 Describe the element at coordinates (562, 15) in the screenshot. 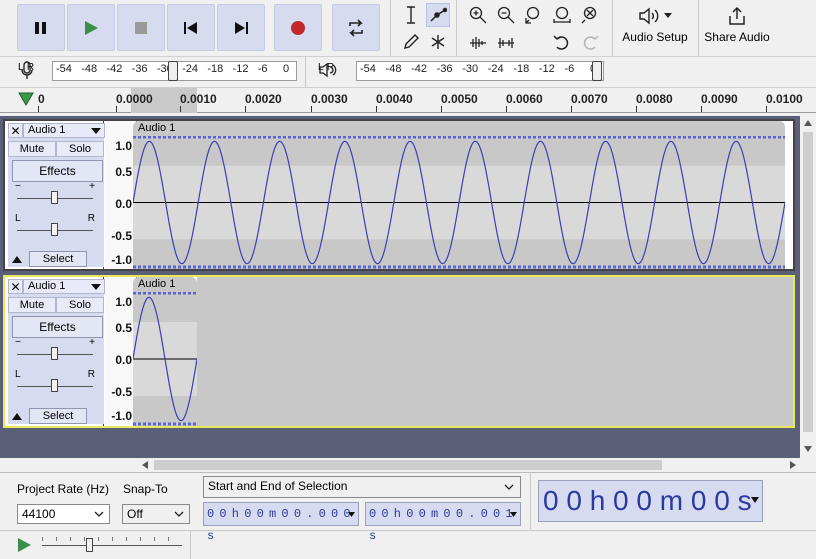

I see `fit-project-button` at that location.